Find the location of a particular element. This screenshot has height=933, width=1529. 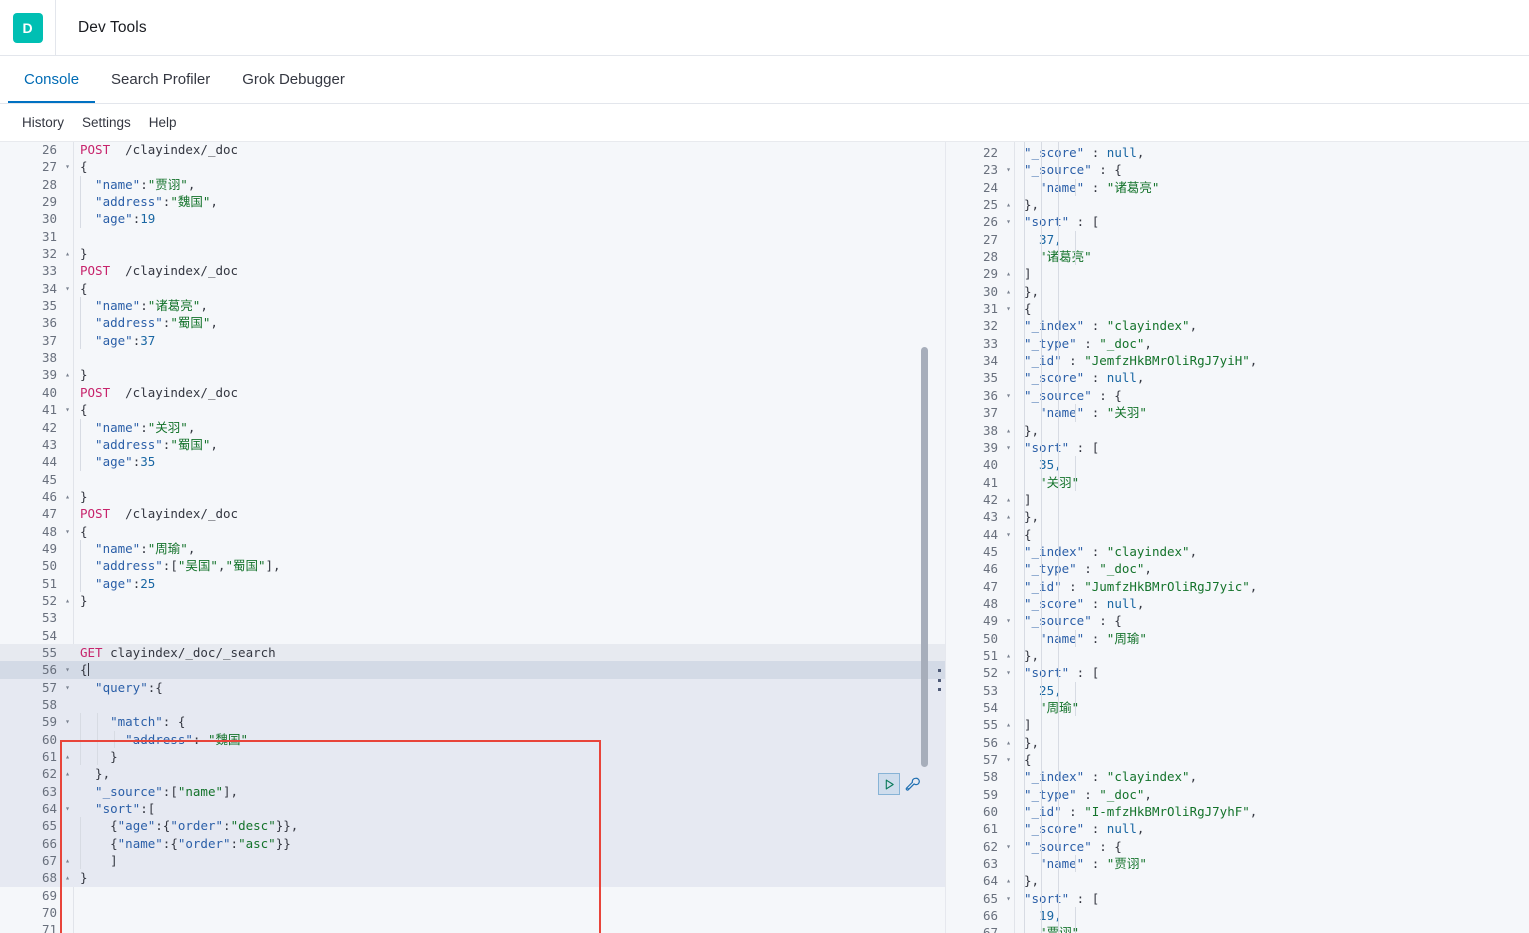

code-line: 57 ▾ "query":{ is located at coordinates (472, 687).